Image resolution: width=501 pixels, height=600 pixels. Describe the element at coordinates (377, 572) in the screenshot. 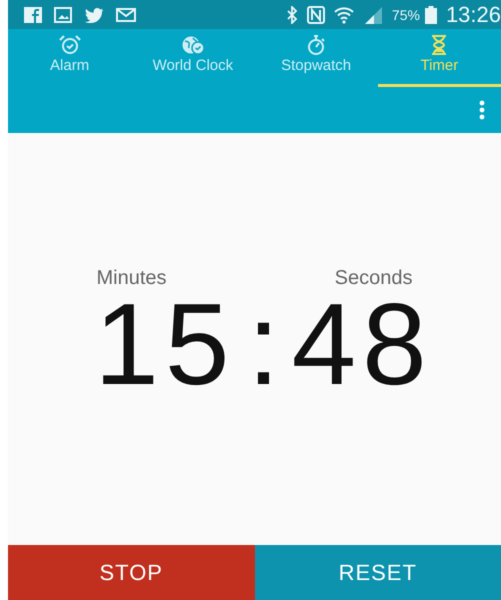

I see `reset-button: RESET` at that location.